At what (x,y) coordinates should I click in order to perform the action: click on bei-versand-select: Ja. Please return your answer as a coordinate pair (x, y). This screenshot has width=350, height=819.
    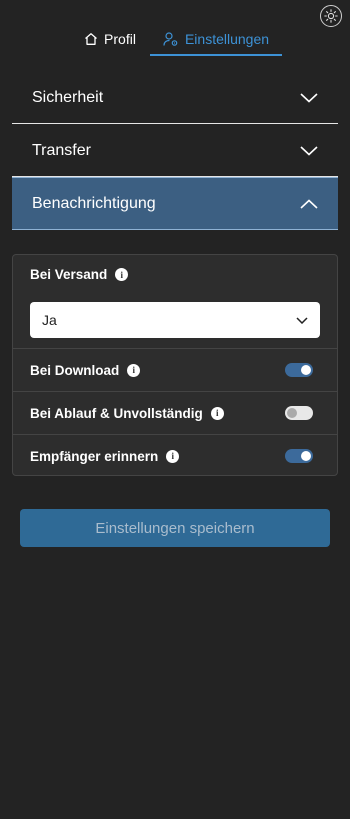
    Looking at the image, I should click on (175, 320).